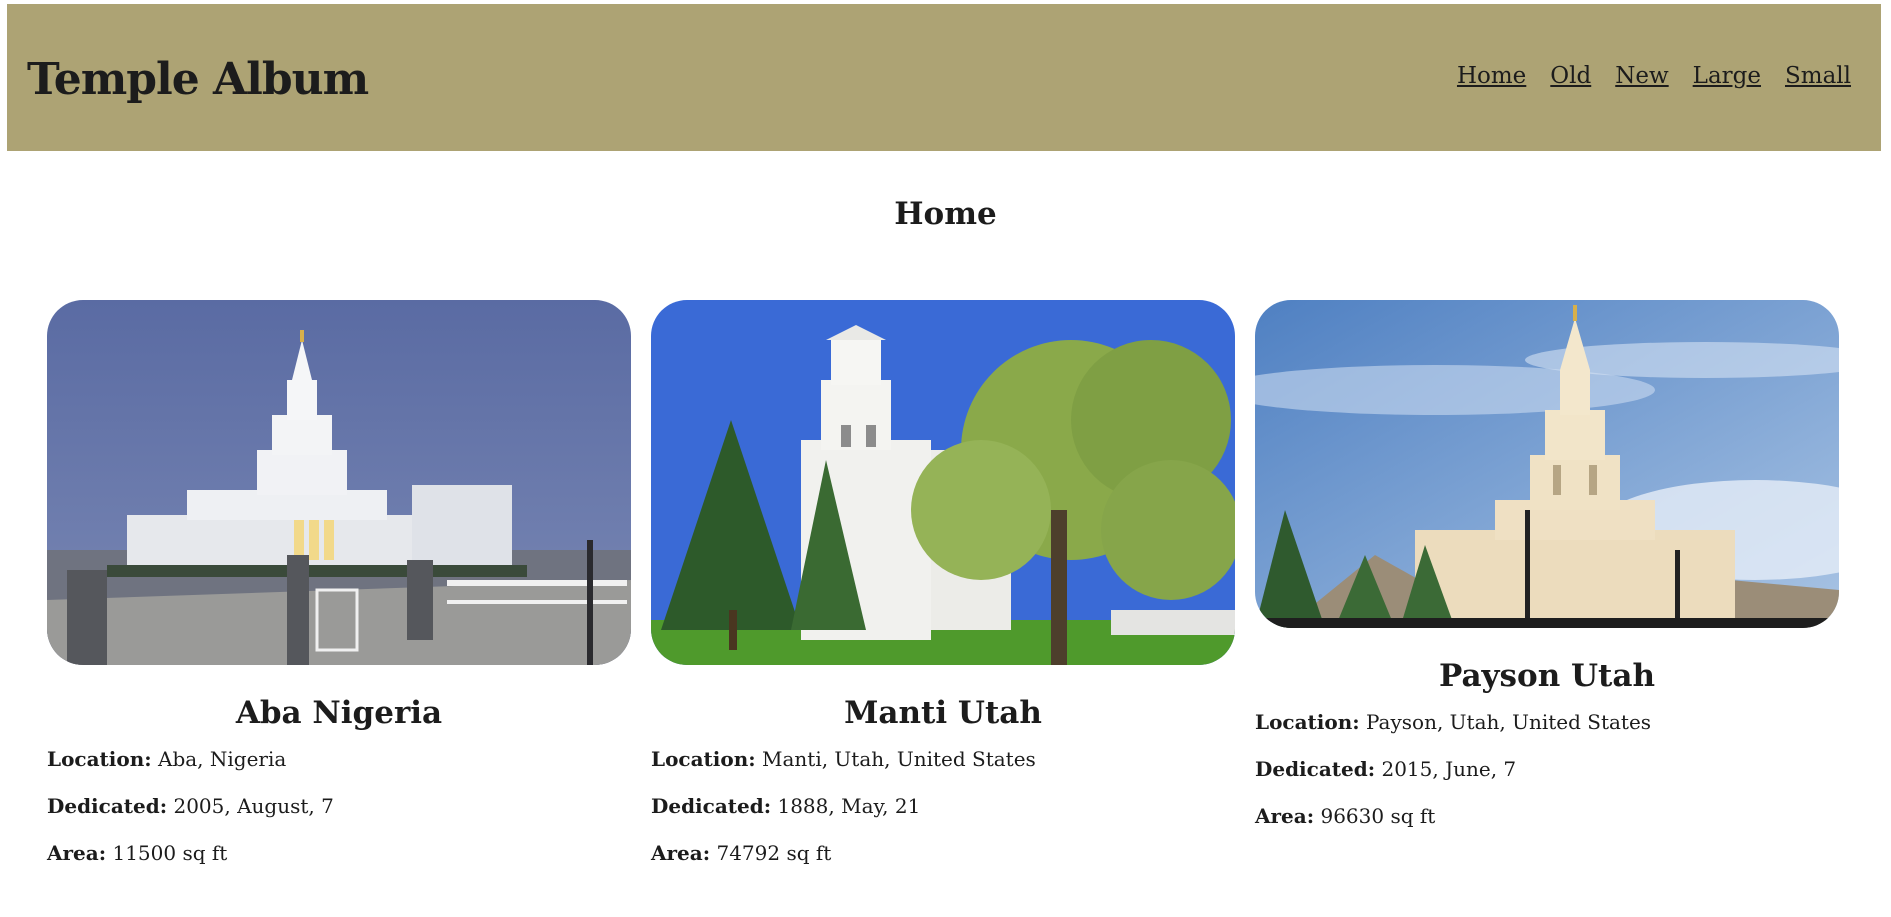 The width and height of the screenshot is (1891, 917). What do you see at coordinates (1509, 722) in the screenshot?
I see `location-value: Payson, Utah, United States` at bounding box center [1509, 722].